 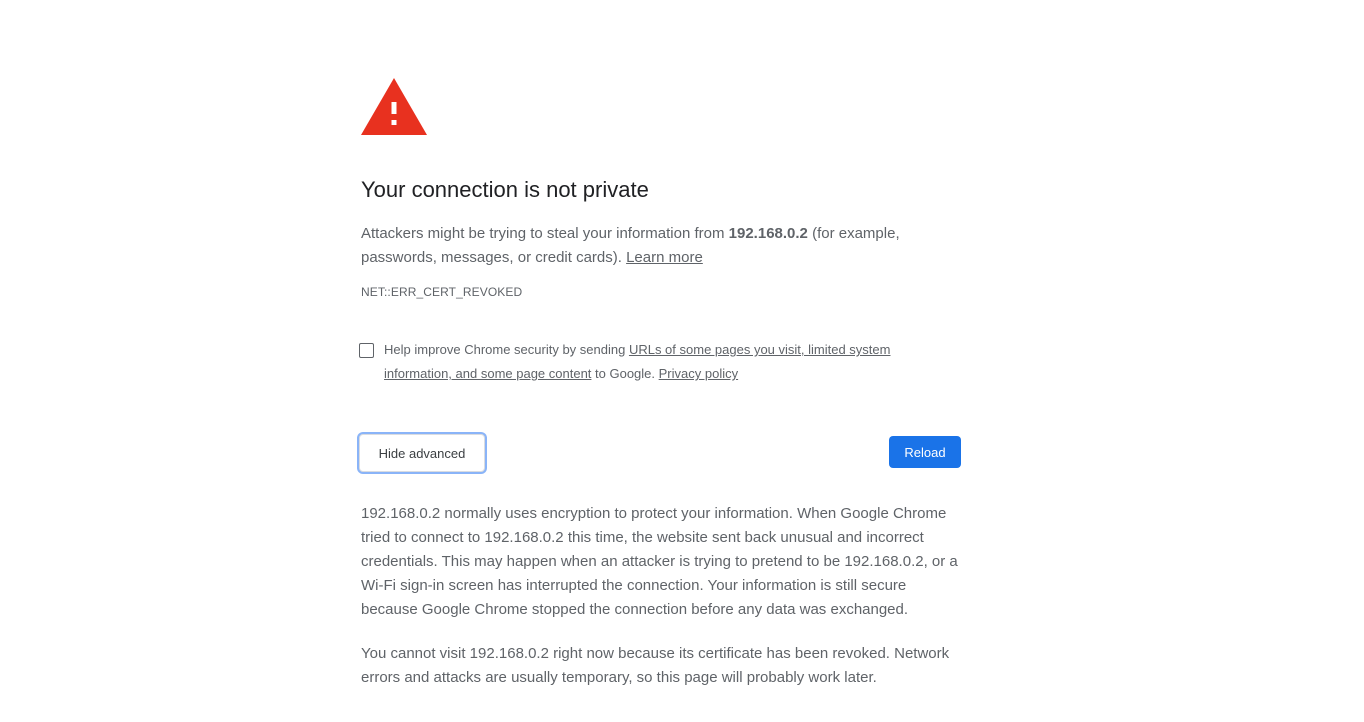 I want to click on warning-triangle-icon, so click(x=394, y=106).